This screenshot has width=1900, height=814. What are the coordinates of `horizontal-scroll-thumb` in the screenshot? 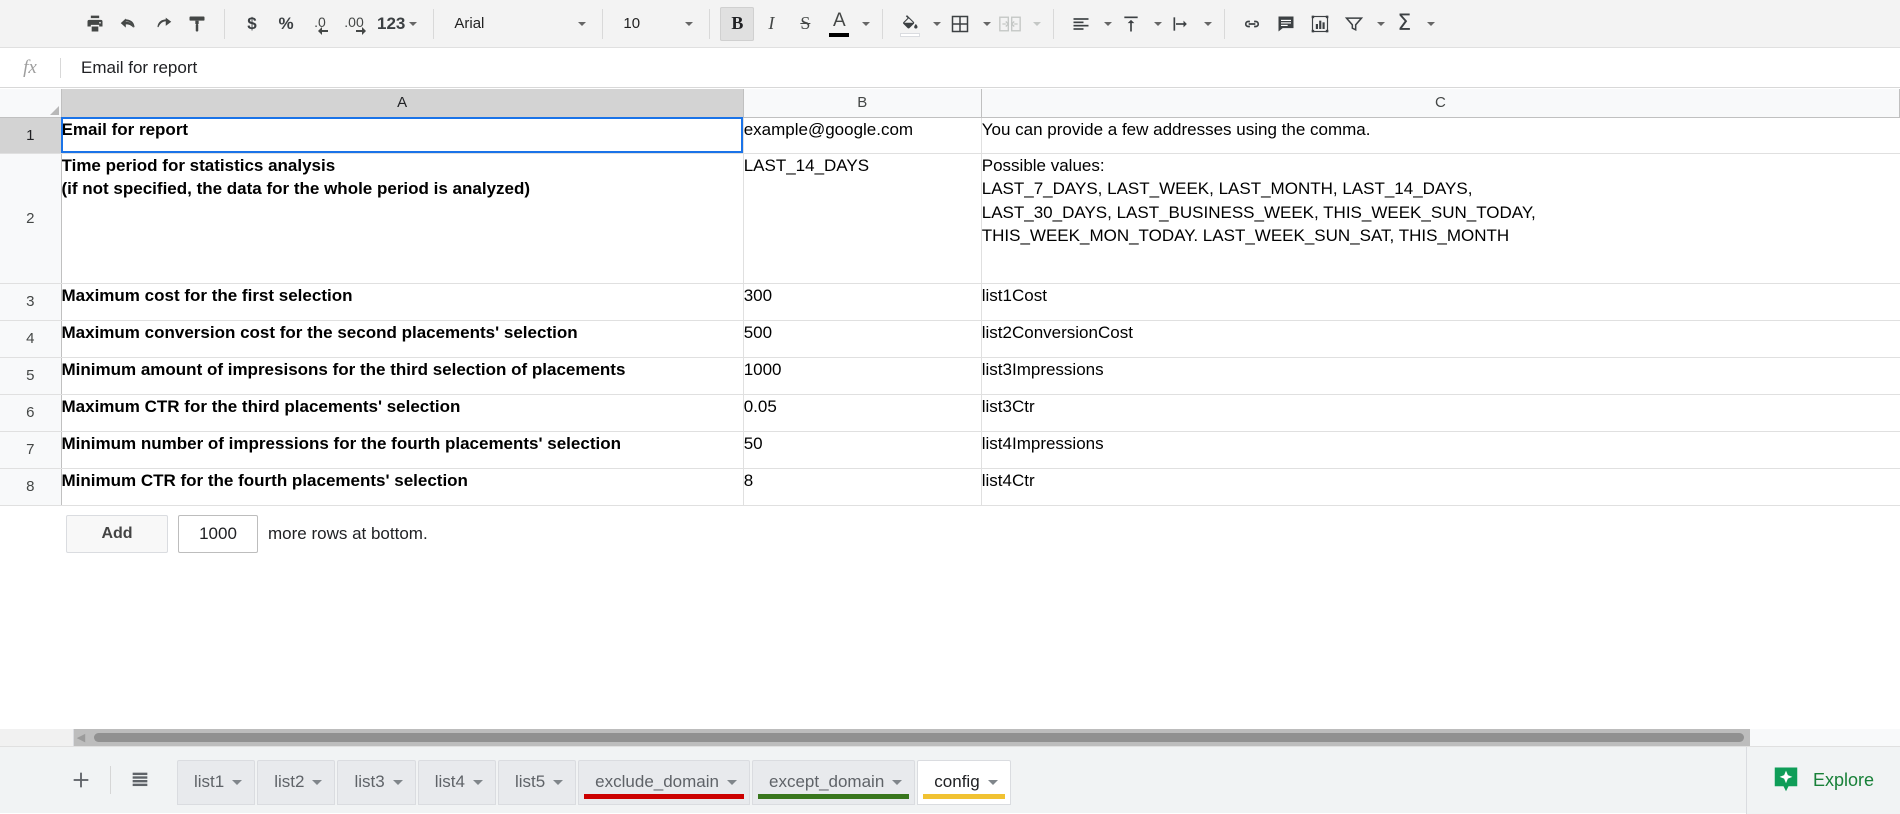 It's located at (919, 737).